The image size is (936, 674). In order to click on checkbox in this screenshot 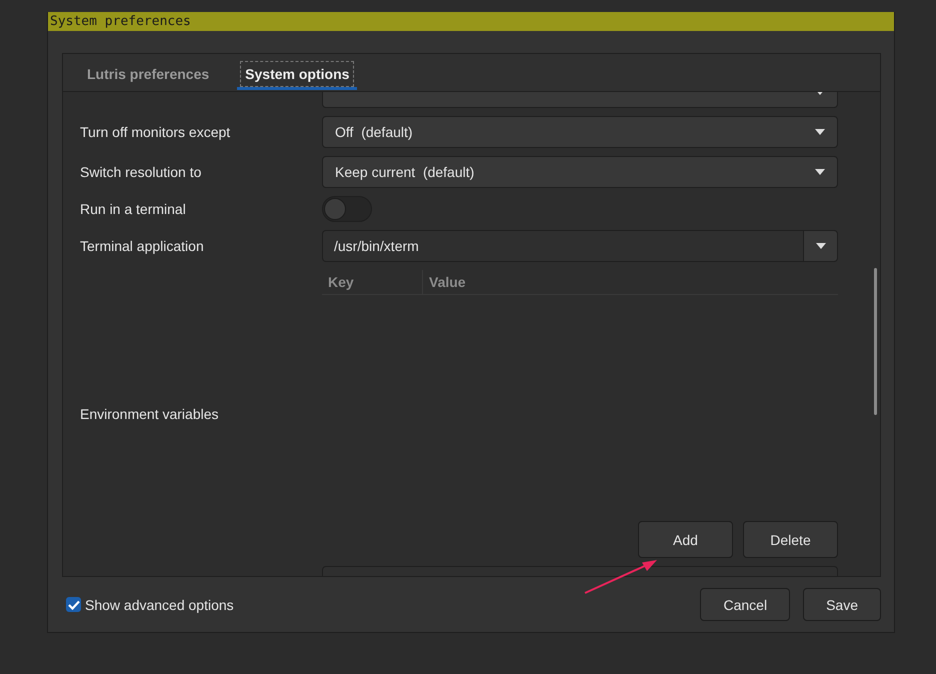, I will do `click(73, 604)`.